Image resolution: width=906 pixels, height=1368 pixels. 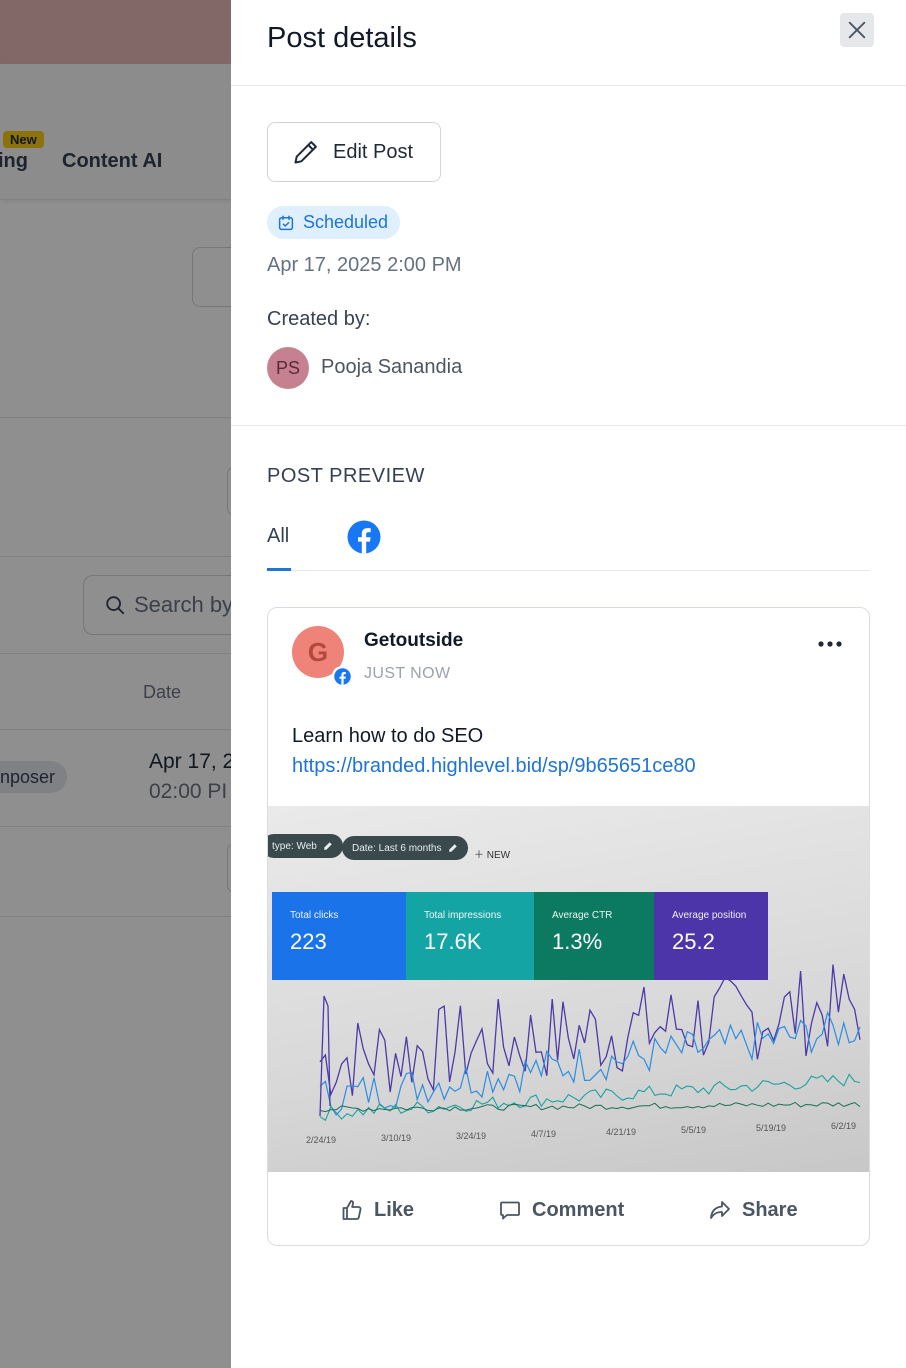 What do you see at coordinates (286, 222) in the screenshot?
I see `calendar-check-icon` at bounding box center [286, 222].